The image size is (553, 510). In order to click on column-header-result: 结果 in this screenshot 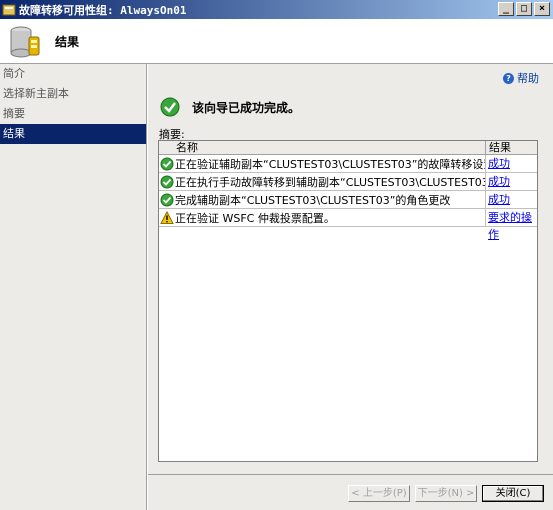, I will do `click(511, 147)`.